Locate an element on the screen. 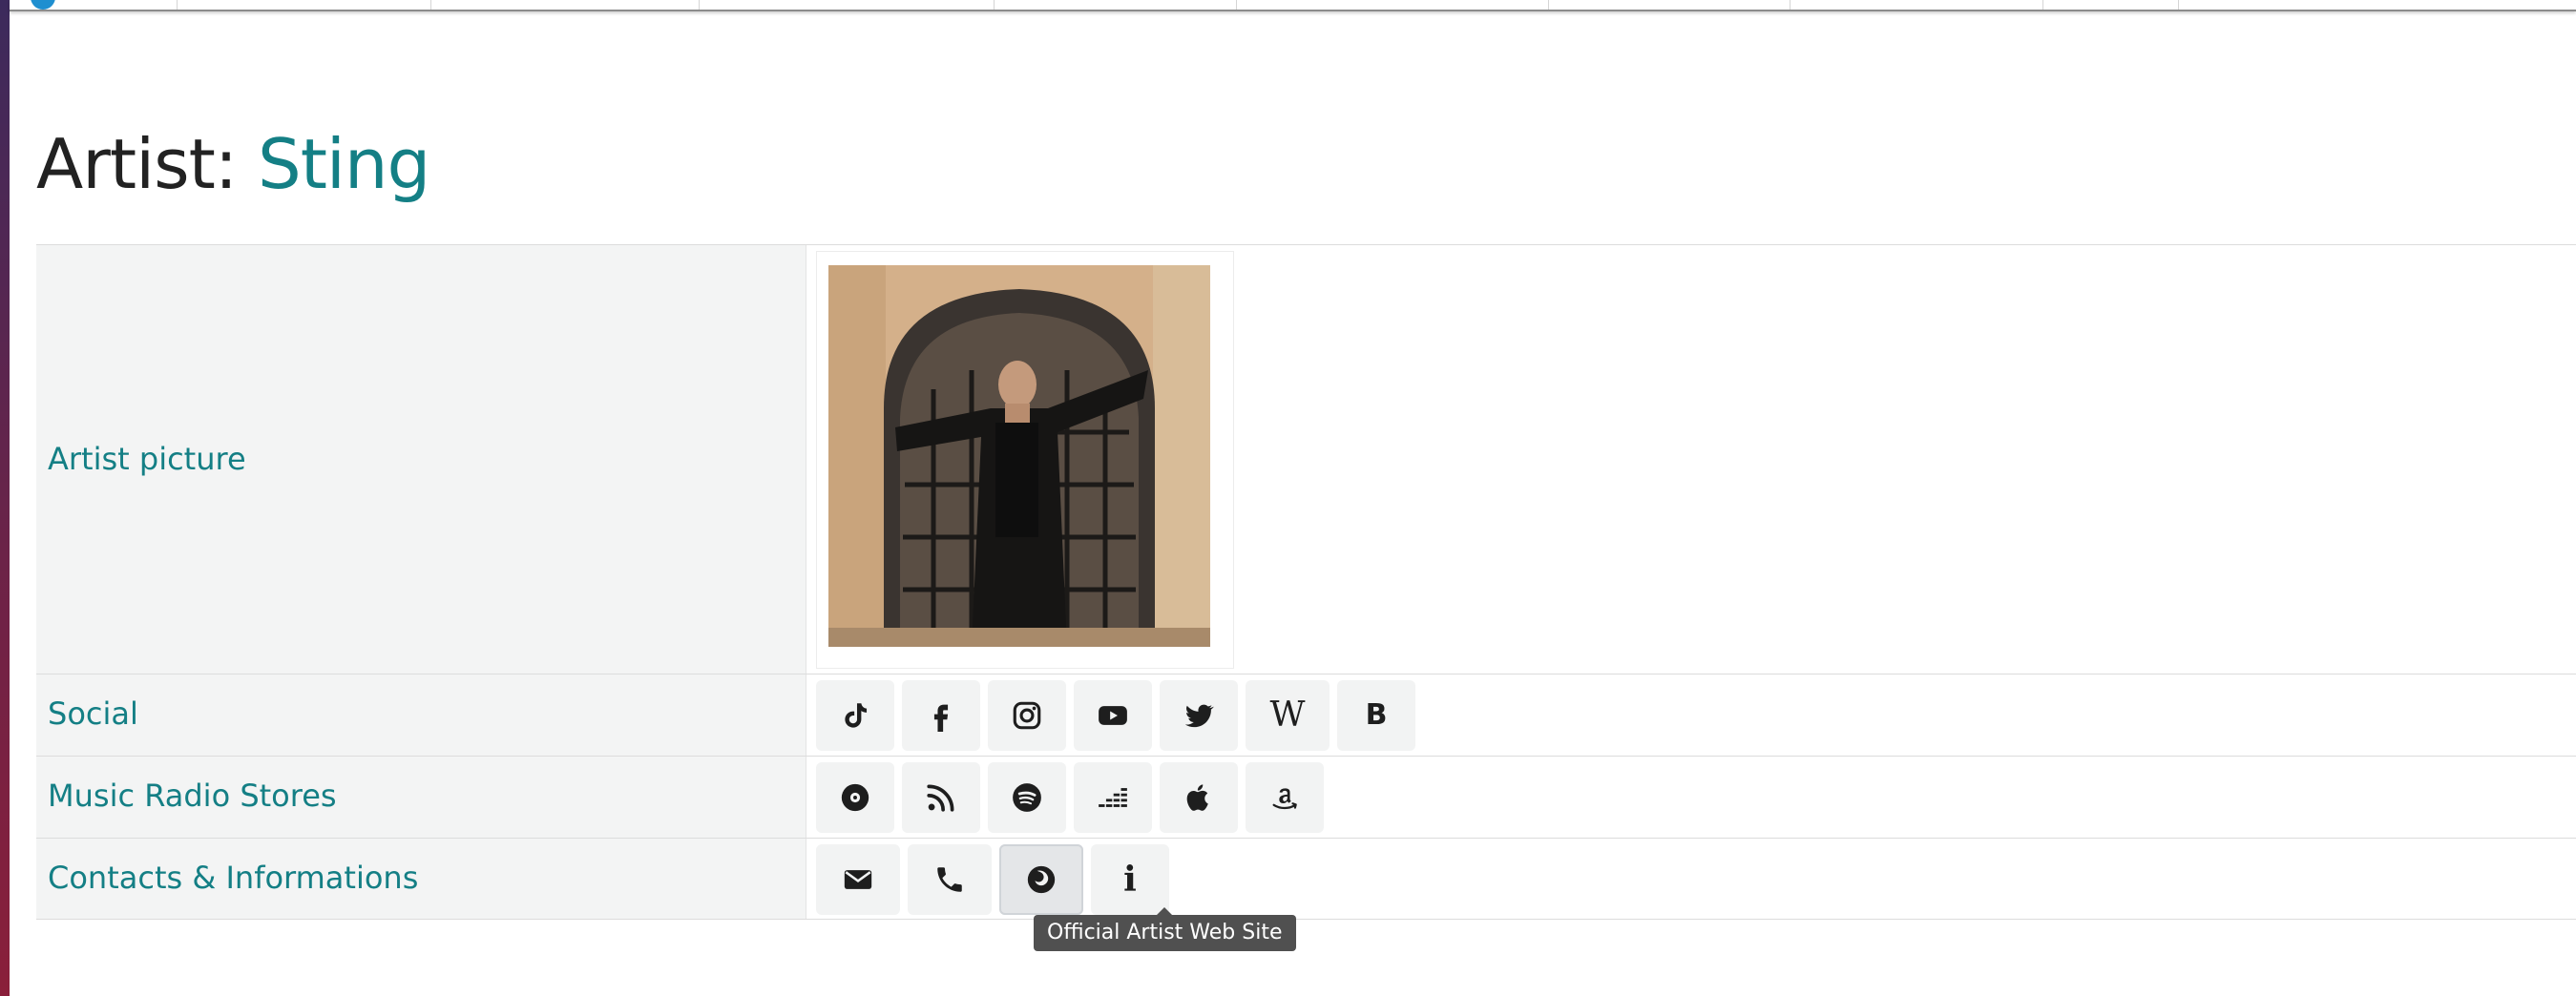  social-icons: W B is located at coordinates (1115, 715).